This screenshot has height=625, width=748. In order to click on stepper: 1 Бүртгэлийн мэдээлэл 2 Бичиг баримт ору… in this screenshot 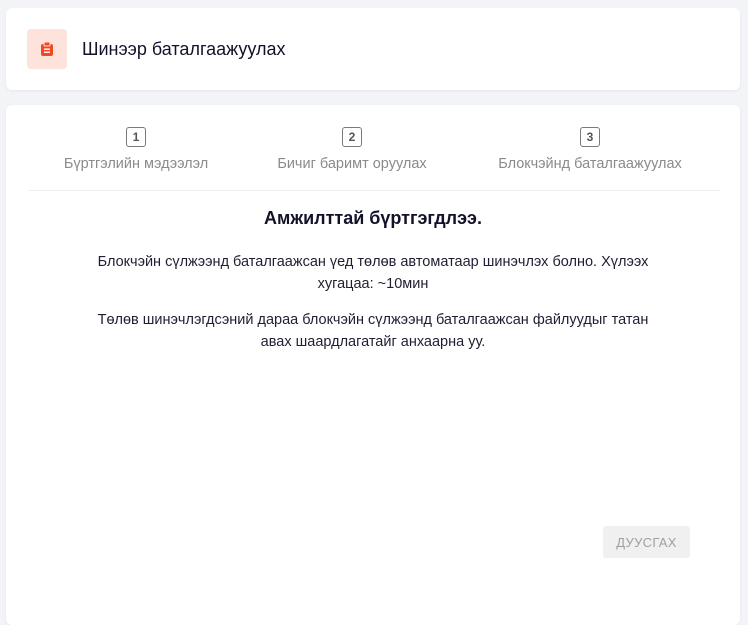, I will do `click(374, 148)`.